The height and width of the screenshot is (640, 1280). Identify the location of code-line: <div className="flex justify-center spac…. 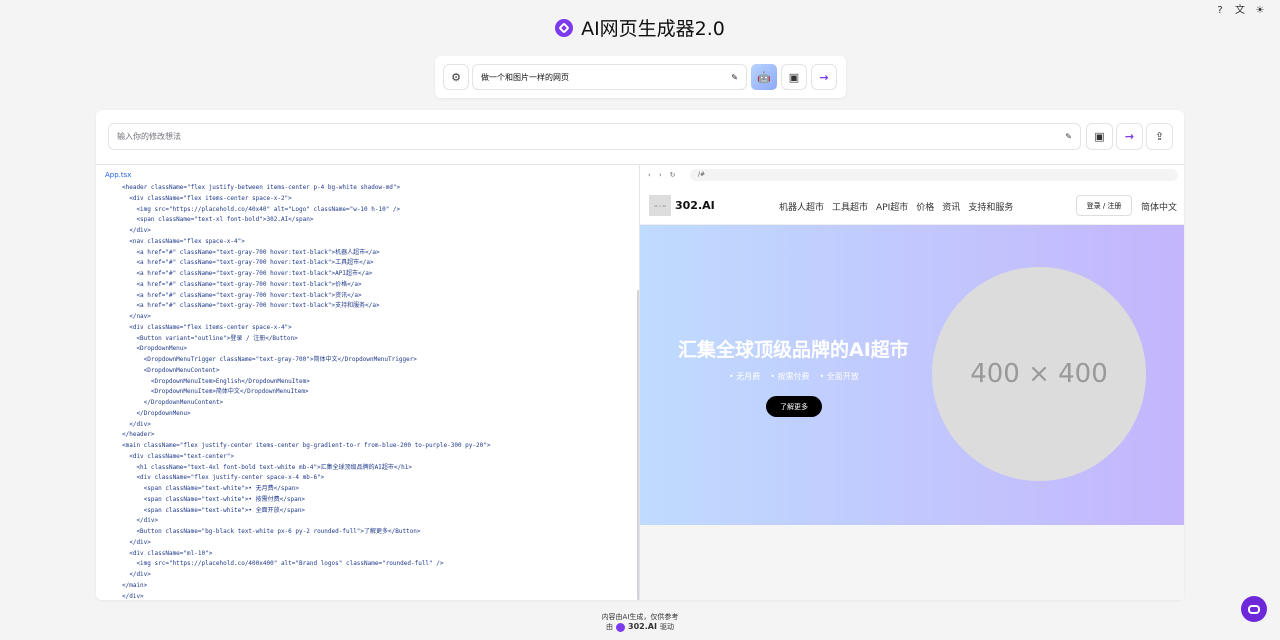
(223, 478).